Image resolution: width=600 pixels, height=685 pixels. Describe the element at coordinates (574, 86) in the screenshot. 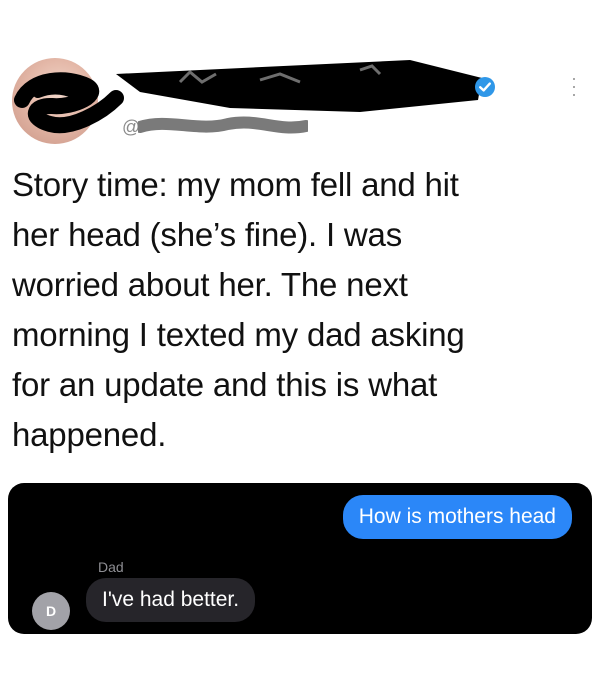

I see `more-vertical-icon: · · ·` at that location.